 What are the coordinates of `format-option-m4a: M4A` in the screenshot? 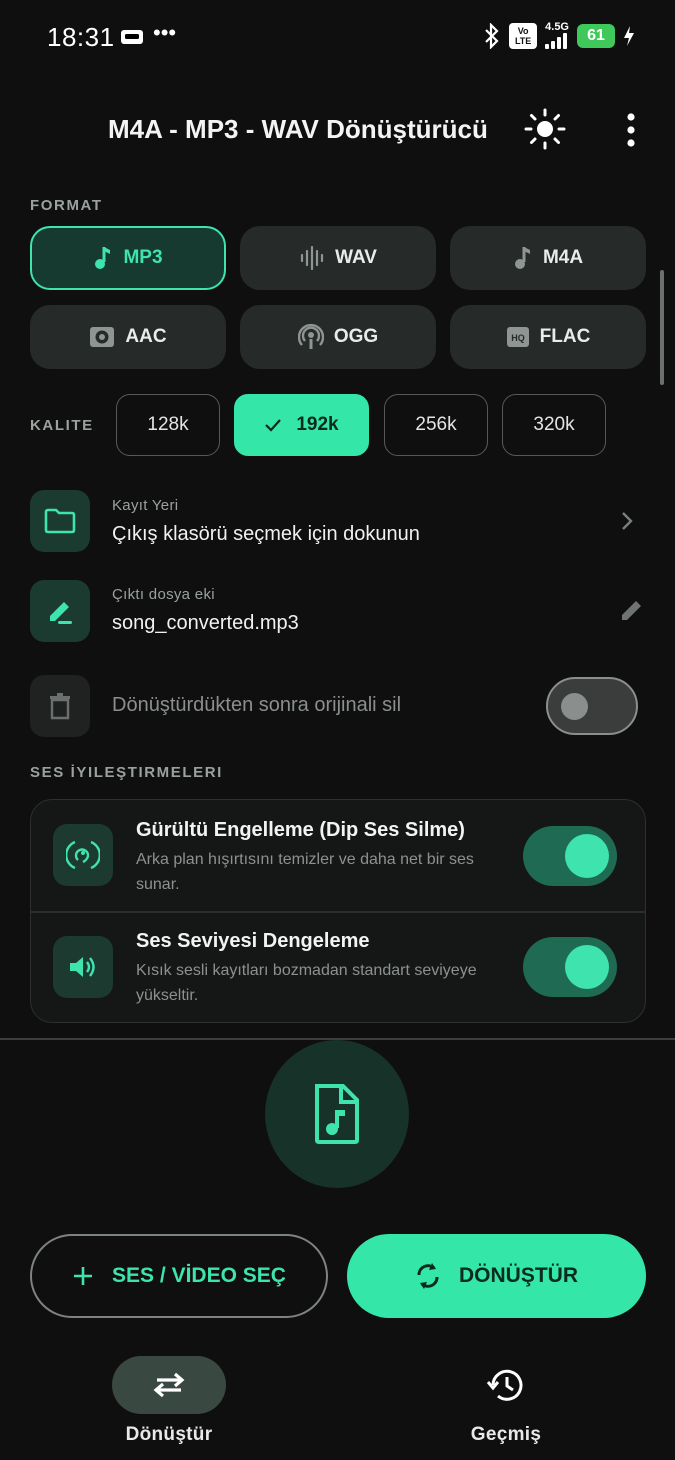 It's located at (548, 258).